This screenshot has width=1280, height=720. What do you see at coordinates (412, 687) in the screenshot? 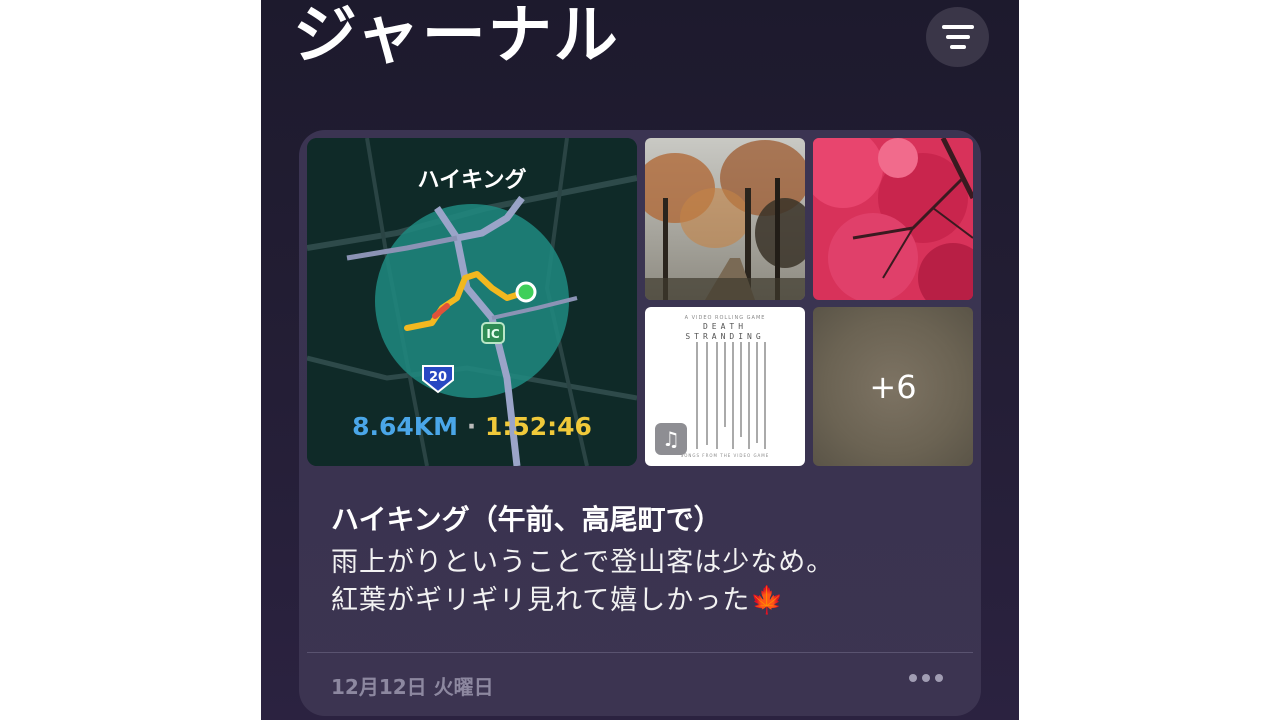
I see `entry-date: 12月12日 火曜日` at bounding box center [412, 687].